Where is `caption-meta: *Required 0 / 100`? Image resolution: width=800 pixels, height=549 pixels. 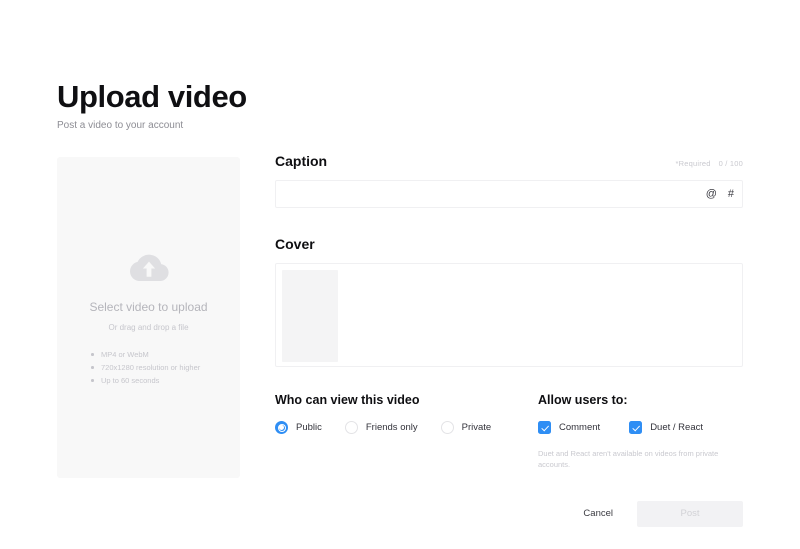
caption-meta: *Required 0 / 100 is located at coordinates (710, 164).